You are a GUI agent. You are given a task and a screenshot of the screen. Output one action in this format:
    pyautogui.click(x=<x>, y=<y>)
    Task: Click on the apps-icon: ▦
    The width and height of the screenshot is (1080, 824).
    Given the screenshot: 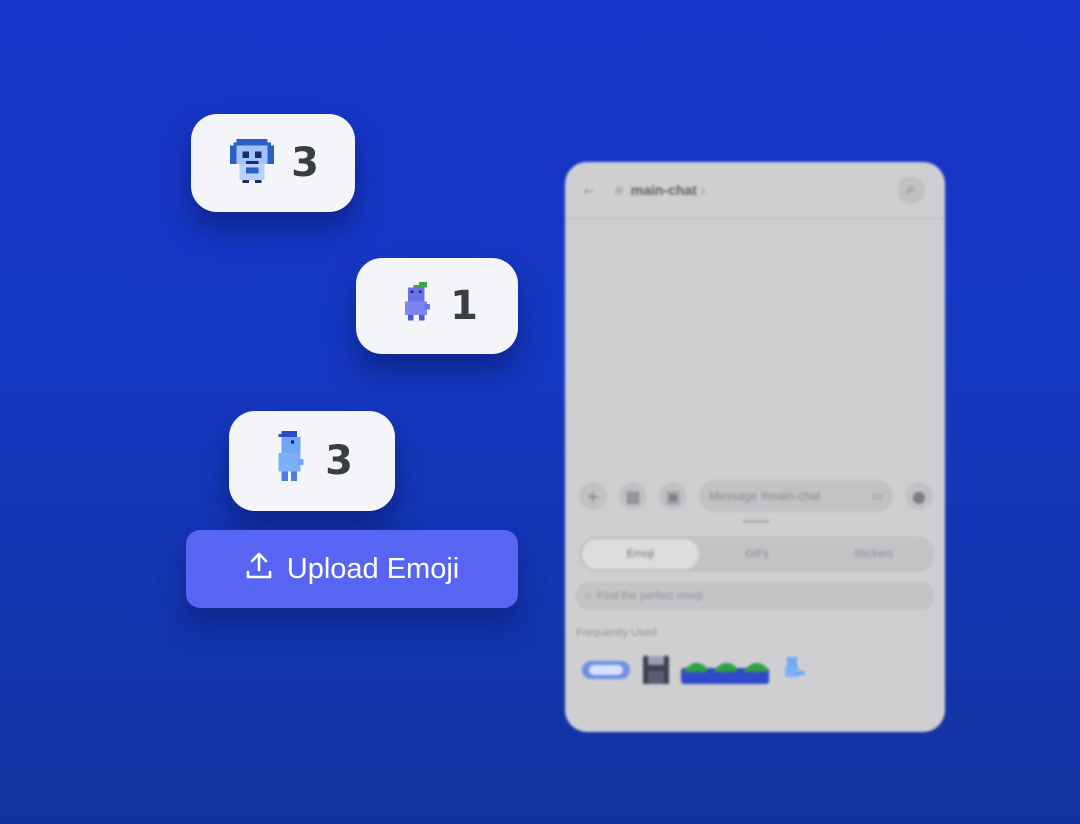 What is the action you would take?
    pyautogui.click(x=633, y=496)
    